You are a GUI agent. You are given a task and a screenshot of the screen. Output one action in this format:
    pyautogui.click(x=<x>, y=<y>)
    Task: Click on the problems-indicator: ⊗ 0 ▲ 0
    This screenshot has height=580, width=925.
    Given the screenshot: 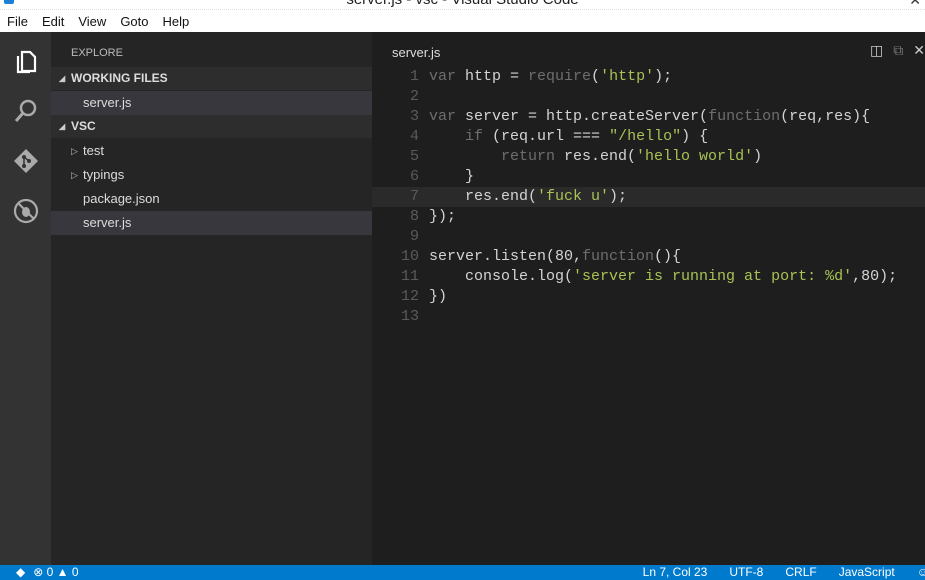 What is the action you would take?
    pyautogui.click(x=55, y=572)
    